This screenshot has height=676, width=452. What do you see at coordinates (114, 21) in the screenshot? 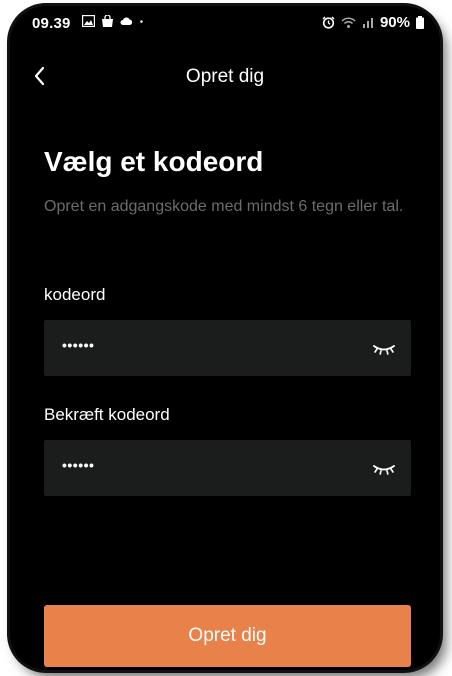
I see `status-notification-icons` at bounding box center [114, 21].